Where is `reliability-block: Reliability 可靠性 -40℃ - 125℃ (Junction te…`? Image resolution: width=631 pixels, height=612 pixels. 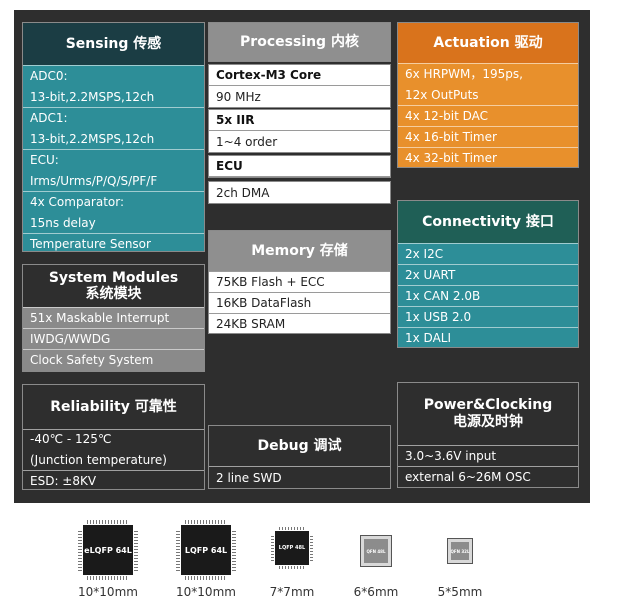
reliability-block: Reliability 可靠性 -40℃ - 125℃ (Junction te… is located at coordinates (113, 437).